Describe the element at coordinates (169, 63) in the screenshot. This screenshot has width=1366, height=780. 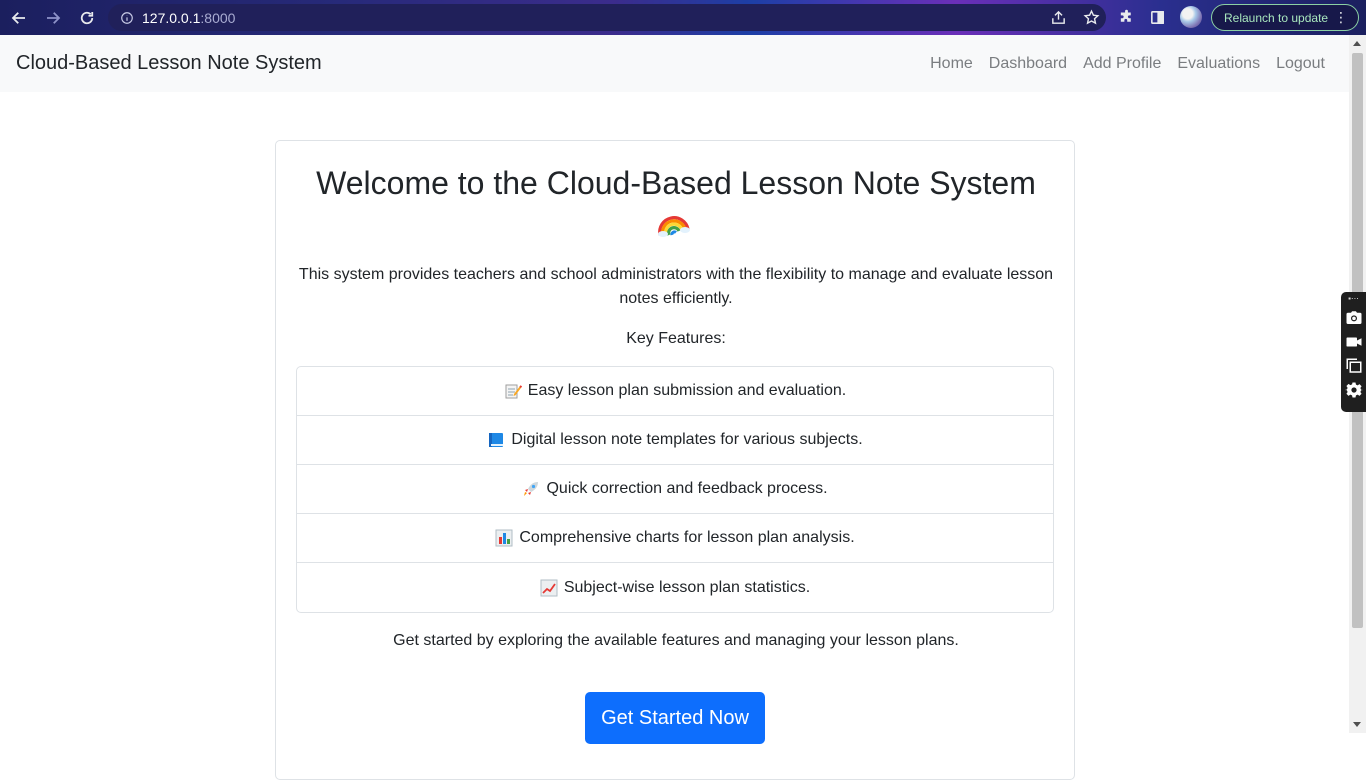
I see `navbar-brand: Cloud-Based Lesson Note System` at that location.